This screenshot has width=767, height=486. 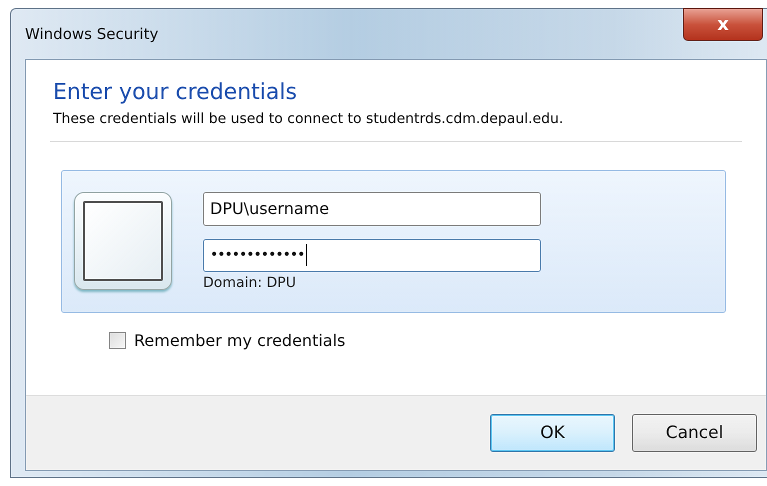 I want to click on dialog-description: These credentials will be used to connect to studentrds.cdm.depaul.edu., so click(x=308, y=119).